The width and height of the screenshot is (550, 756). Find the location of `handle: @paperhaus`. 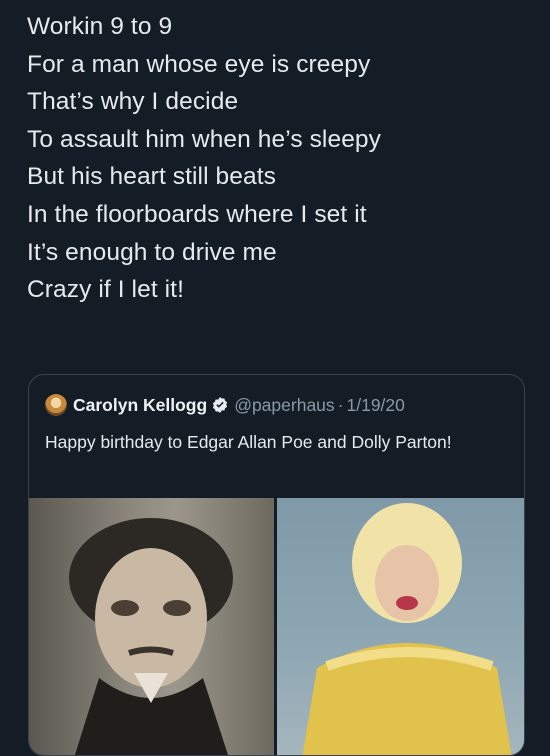

handle: @paperhaus is located at coordinates (284, 405).